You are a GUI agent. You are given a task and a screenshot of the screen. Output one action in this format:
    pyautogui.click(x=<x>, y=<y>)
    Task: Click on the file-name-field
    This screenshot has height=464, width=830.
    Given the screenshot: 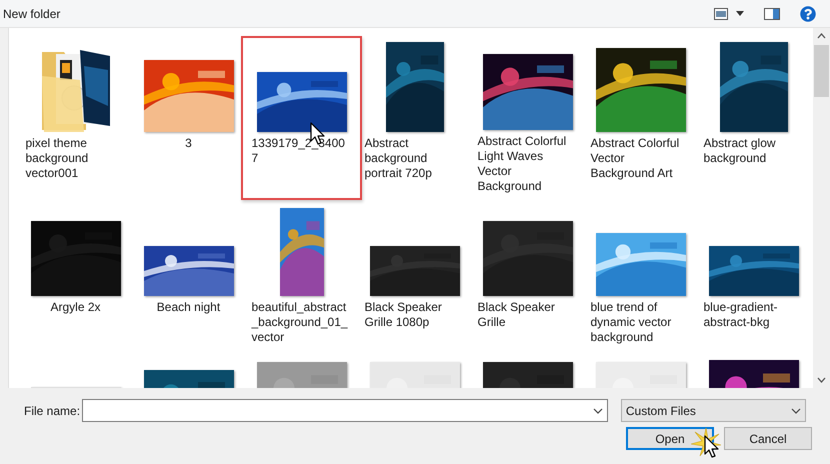 What is the action you would take?
    pyautogui.click(x=345, y=410)
    